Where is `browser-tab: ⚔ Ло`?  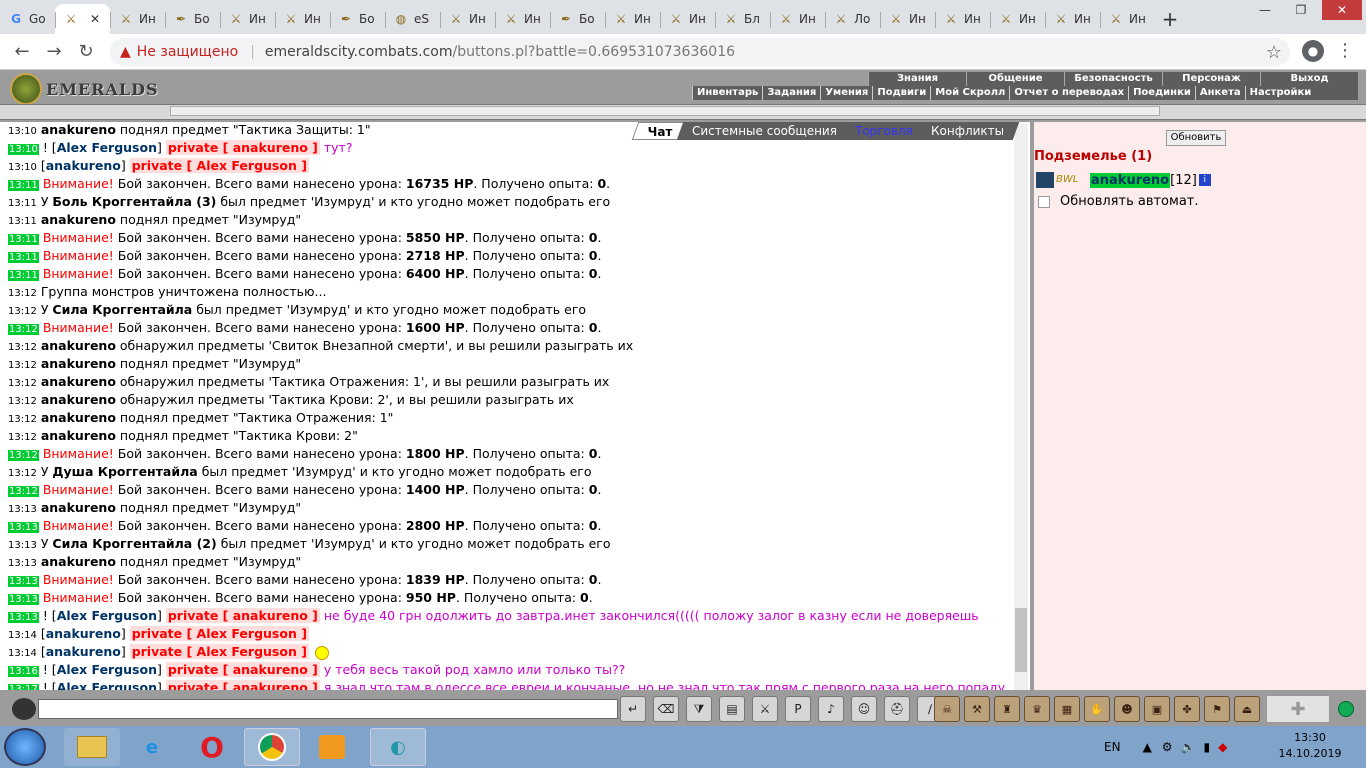
browser-tab: ⚔ Ло is located at coordinates (852, 19).